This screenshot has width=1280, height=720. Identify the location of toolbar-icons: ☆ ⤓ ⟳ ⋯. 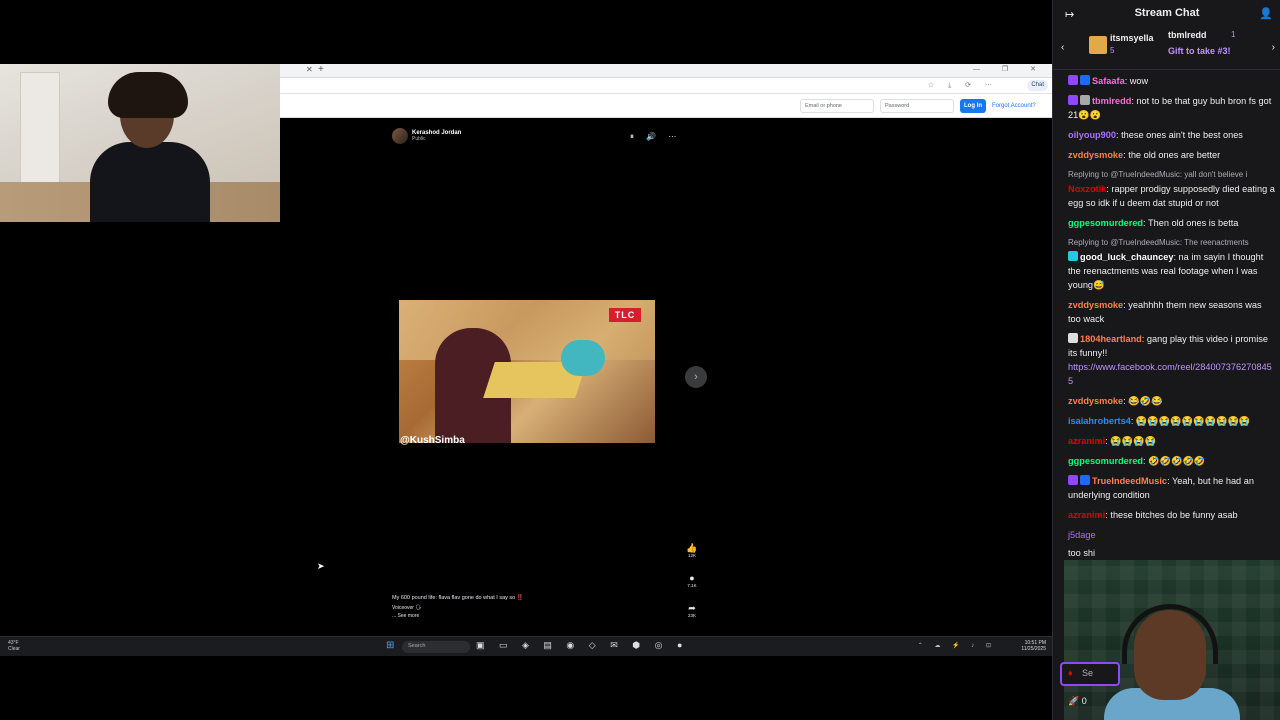
(963, 85).